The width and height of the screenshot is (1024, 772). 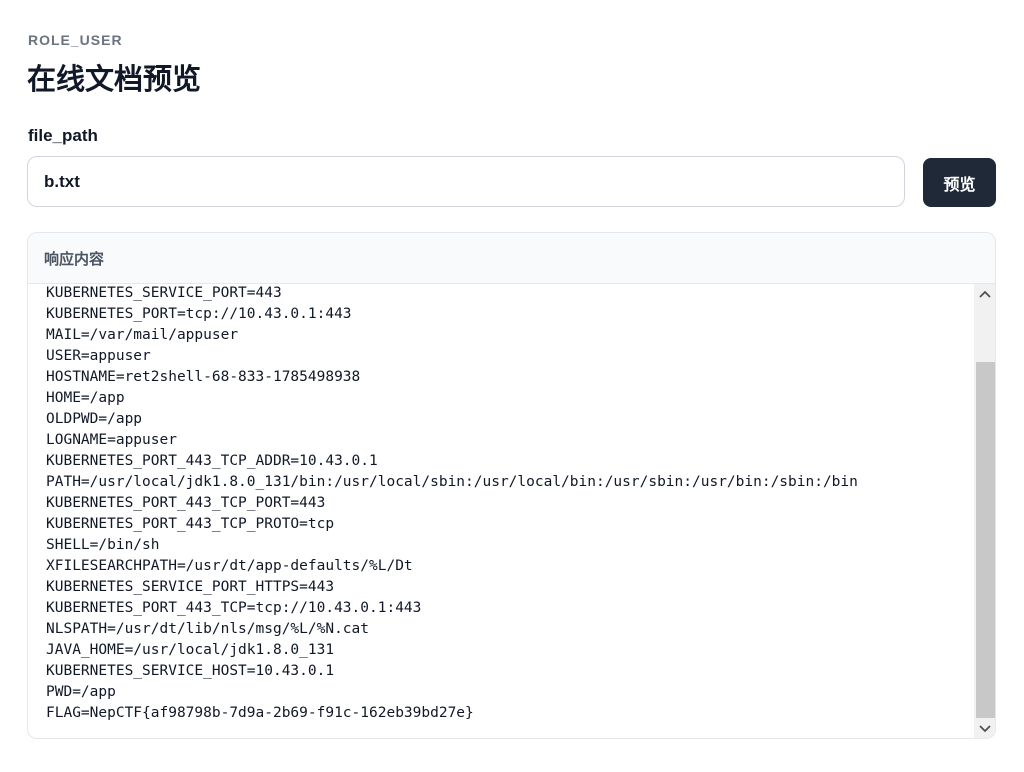 What do you see at coordinates (114, 80) in the screenshot?
I see `page-title: 在线文档预览` at bounding box center [114, 80].